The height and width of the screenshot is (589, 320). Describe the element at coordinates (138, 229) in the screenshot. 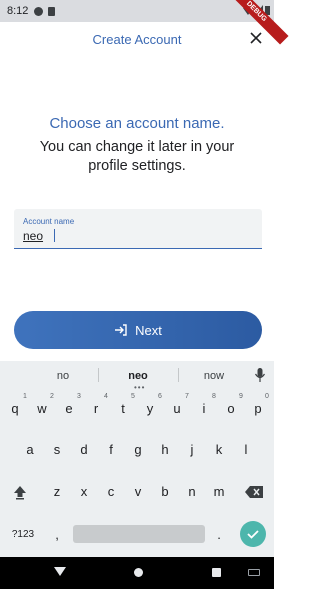

I see `account-name-field: Account name neo` at that location.